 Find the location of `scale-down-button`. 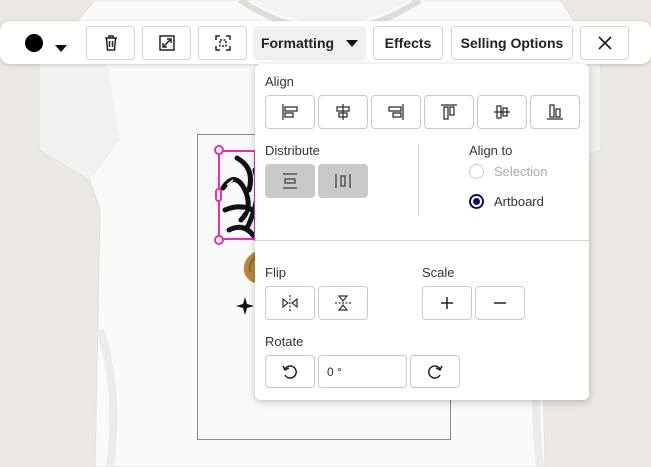

scale-down-button is located at coordinates (500, 303).